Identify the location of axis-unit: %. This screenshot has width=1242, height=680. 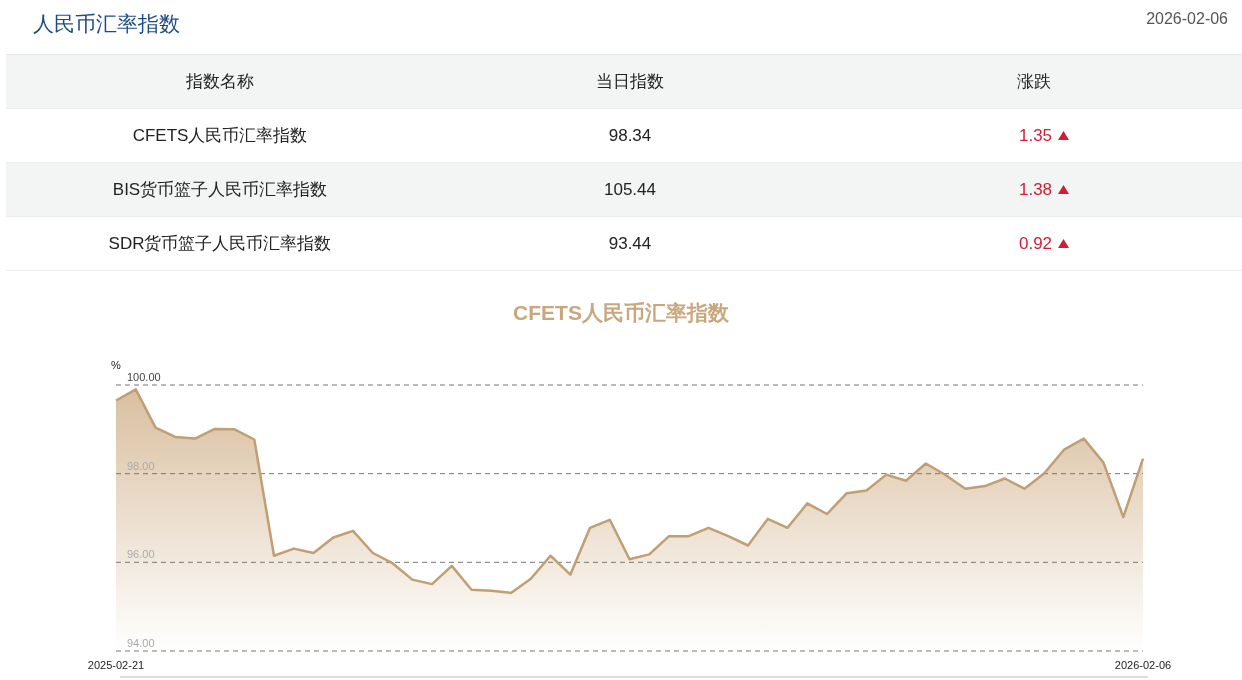
(116, 365).